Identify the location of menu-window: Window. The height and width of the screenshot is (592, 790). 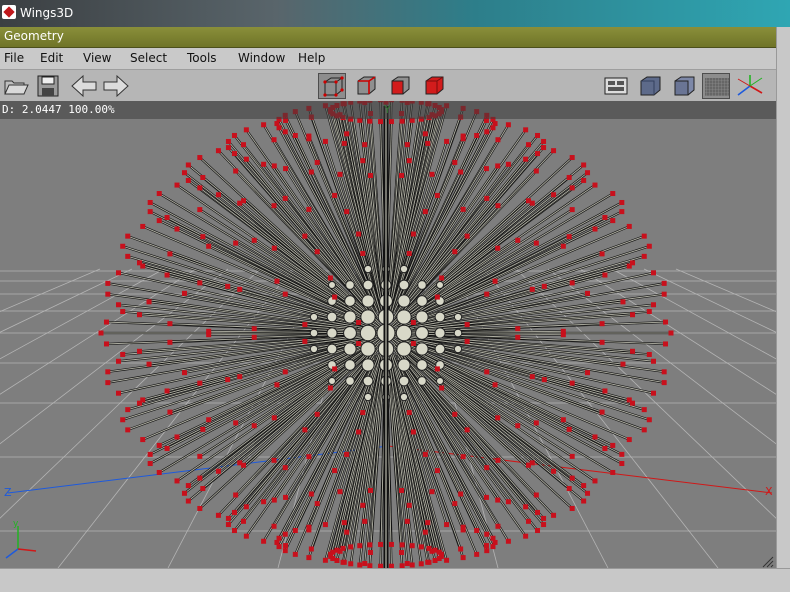
(261, 58).